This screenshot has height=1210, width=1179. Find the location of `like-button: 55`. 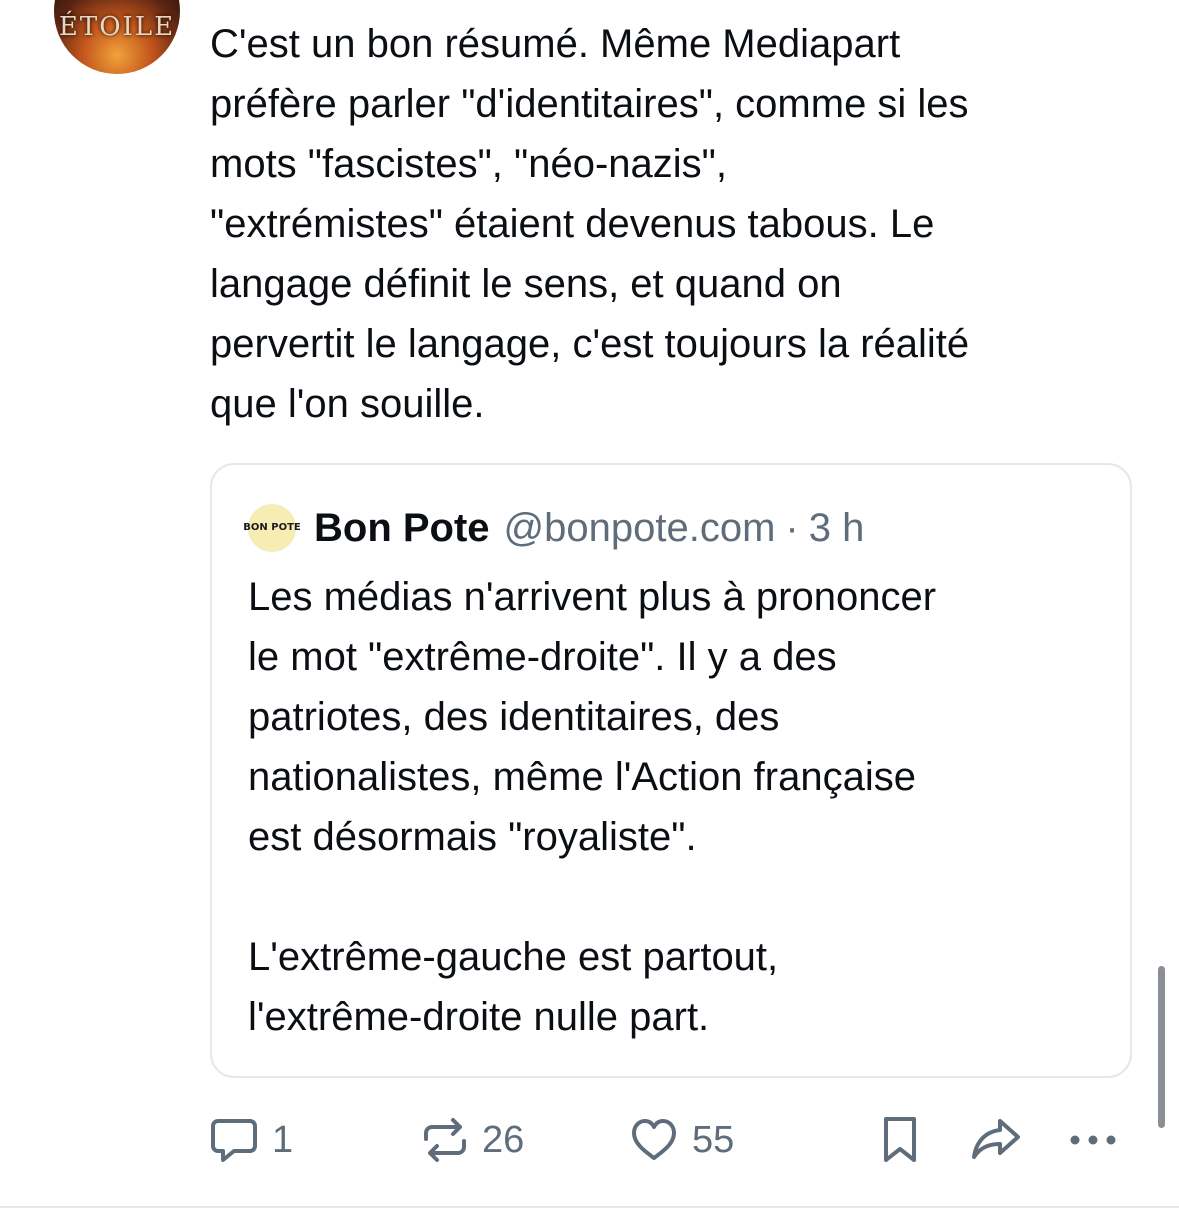

like-button: 55 is located at coordinates (682, 1140).